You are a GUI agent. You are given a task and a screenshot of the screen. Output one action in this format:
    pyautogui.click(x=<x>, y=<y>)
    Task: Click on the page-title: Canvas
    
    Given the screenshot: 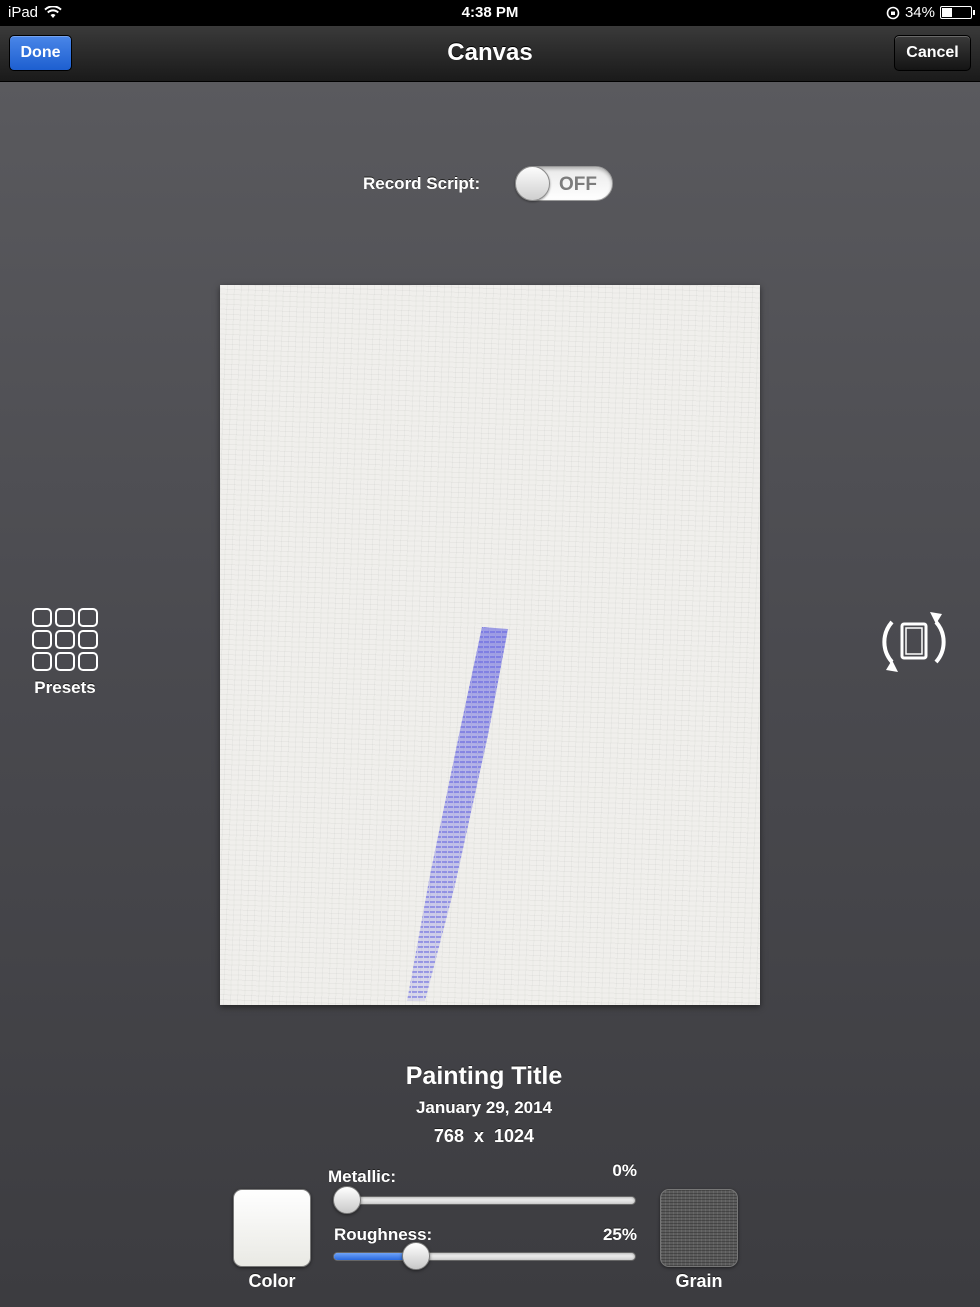 What is the action you would take?
    pyautogui.click(x=490, y=52)
    